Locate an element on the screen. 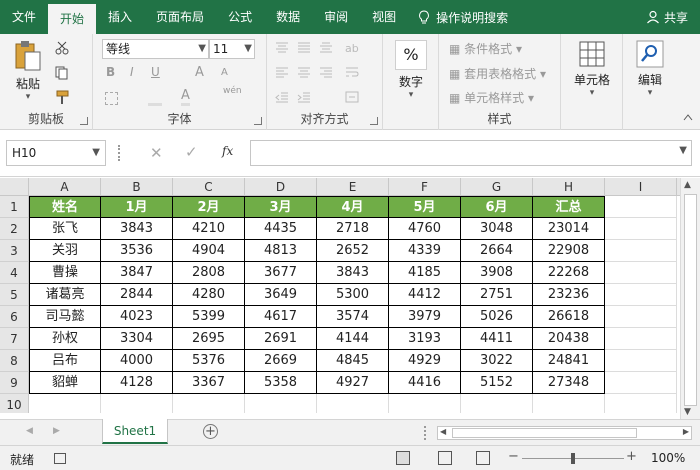 The width and height of the screenshot is (700, 470). table-cell: 曹操 is located at coordinates (65, 273).